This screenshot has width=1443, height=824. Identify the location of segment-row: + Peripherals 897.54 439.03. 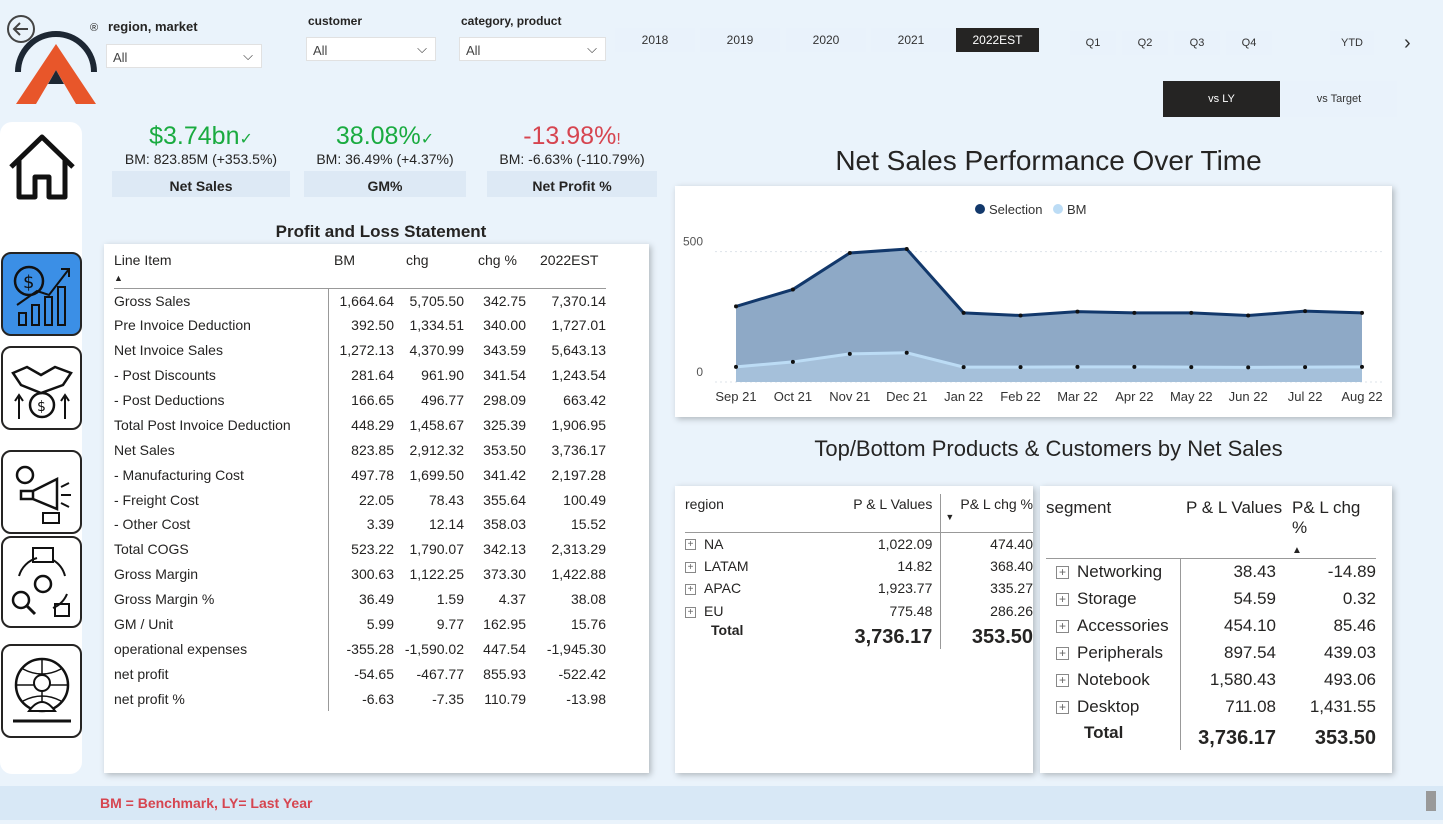
(1211, 653).